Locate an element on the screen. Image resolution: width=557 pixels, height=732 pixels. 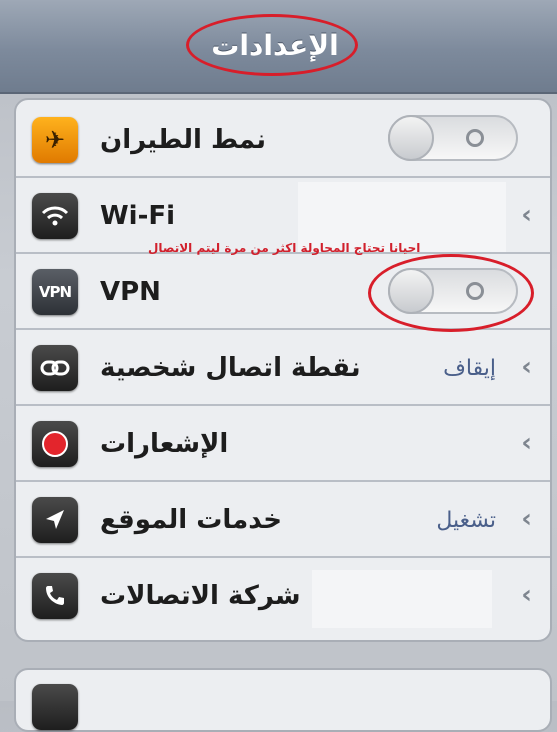
settings-row-airplane-mode: ✈ نمط الطيران is located at coordinates (283, 139).